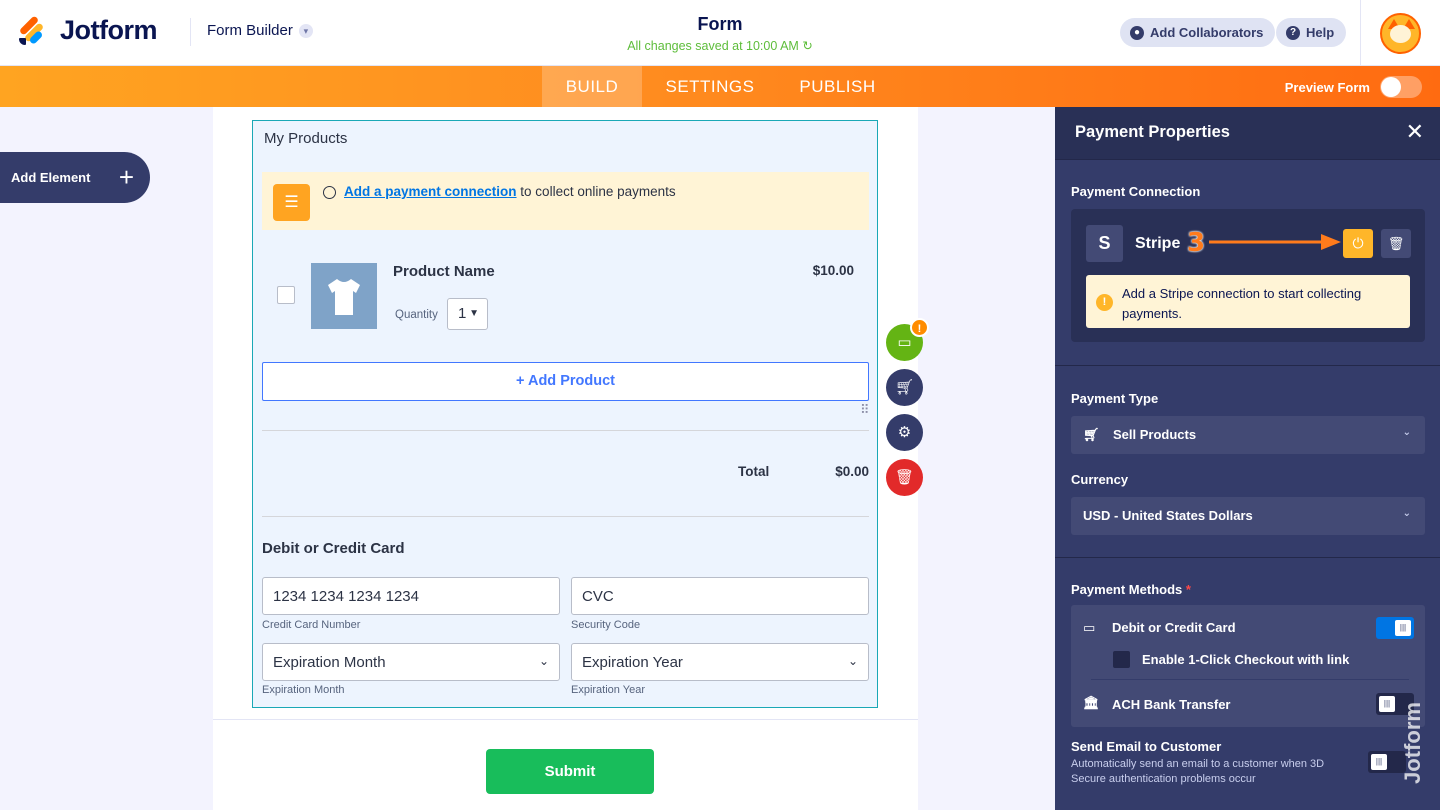  Describe the element at coordinates (1100, 479) in the screenshot. I see `currency-label: Currency` at that location.